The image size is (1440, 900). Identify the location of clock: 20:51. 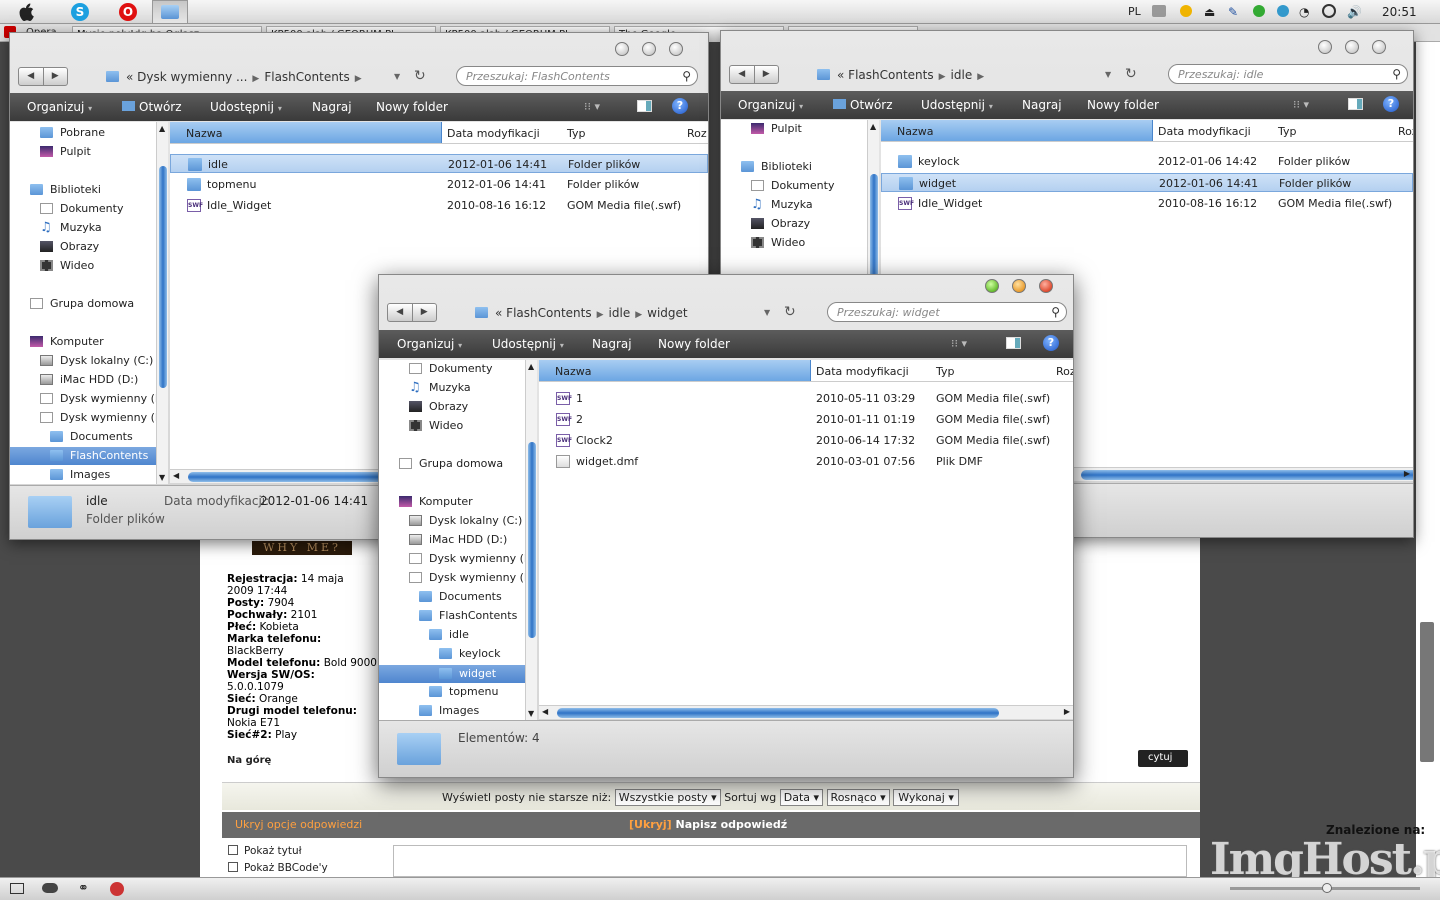
(1399, 12).